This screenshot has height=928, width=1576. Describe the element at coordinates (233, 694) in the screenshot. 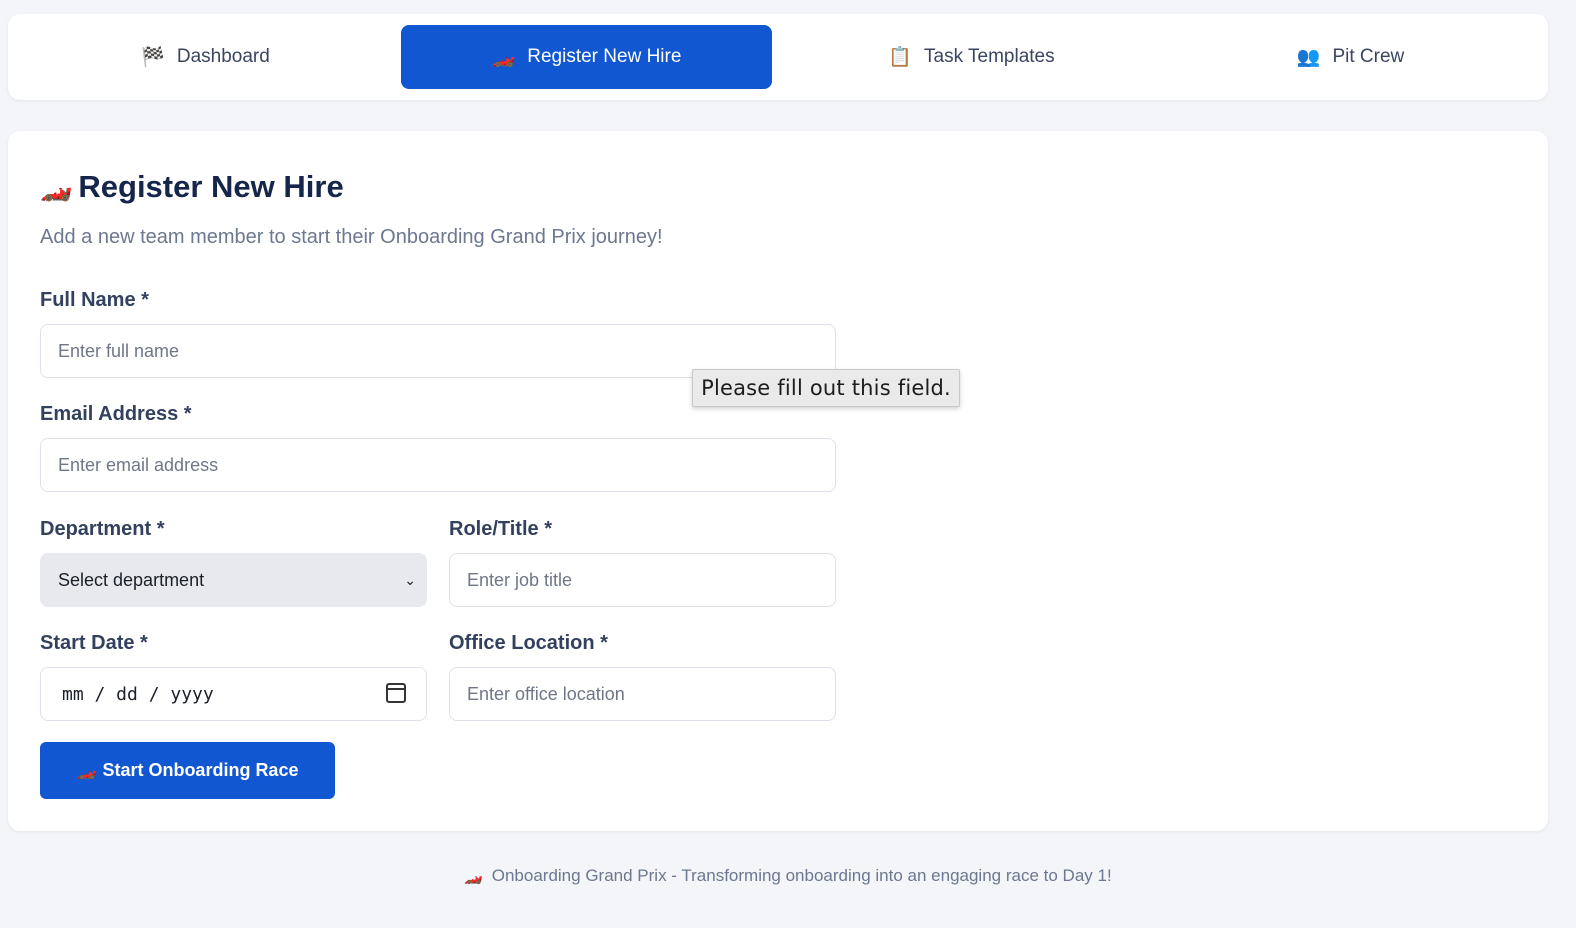

I see `start-date-input: mm / dd / yyyy` at that location.